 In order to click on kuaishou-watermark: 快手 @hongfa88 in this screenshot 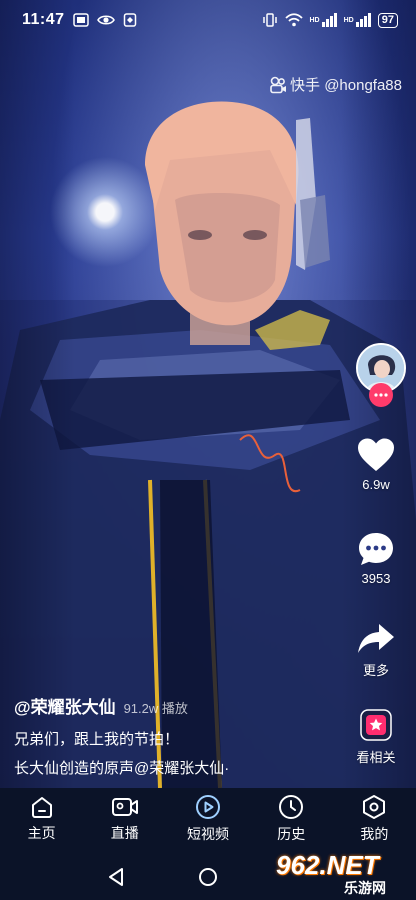, I will do `click(335, 84)`.